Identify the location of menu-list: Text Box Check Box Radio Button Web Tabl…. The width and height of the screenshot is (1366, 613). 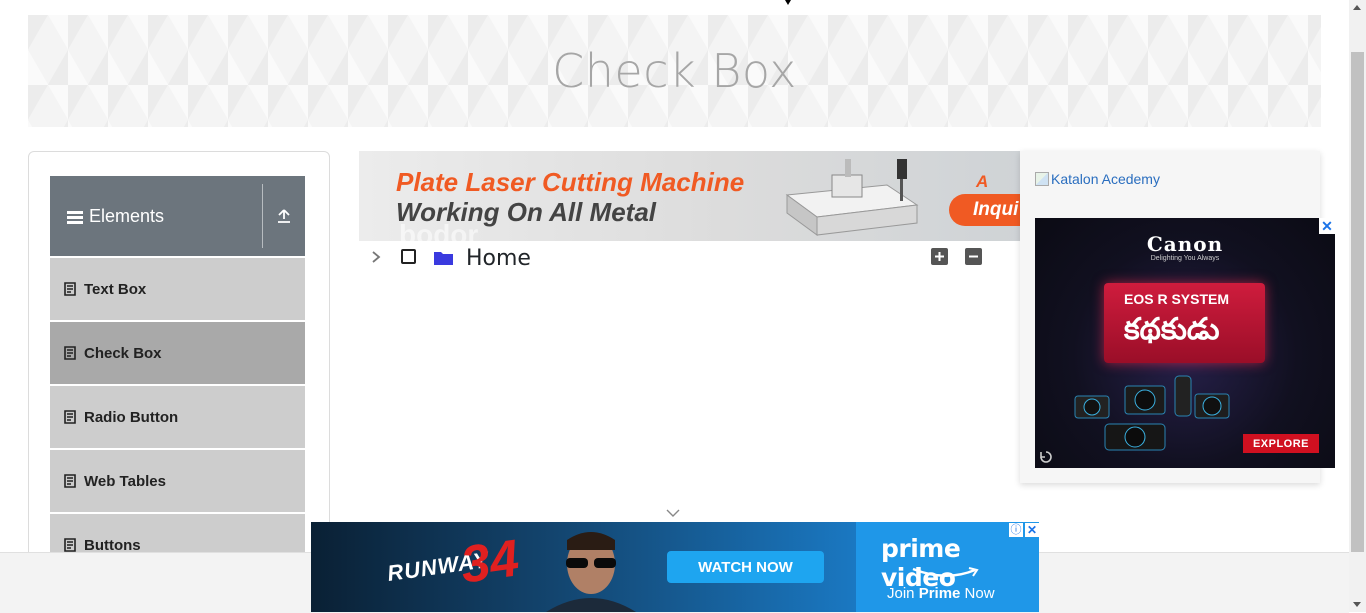
(177, 416).